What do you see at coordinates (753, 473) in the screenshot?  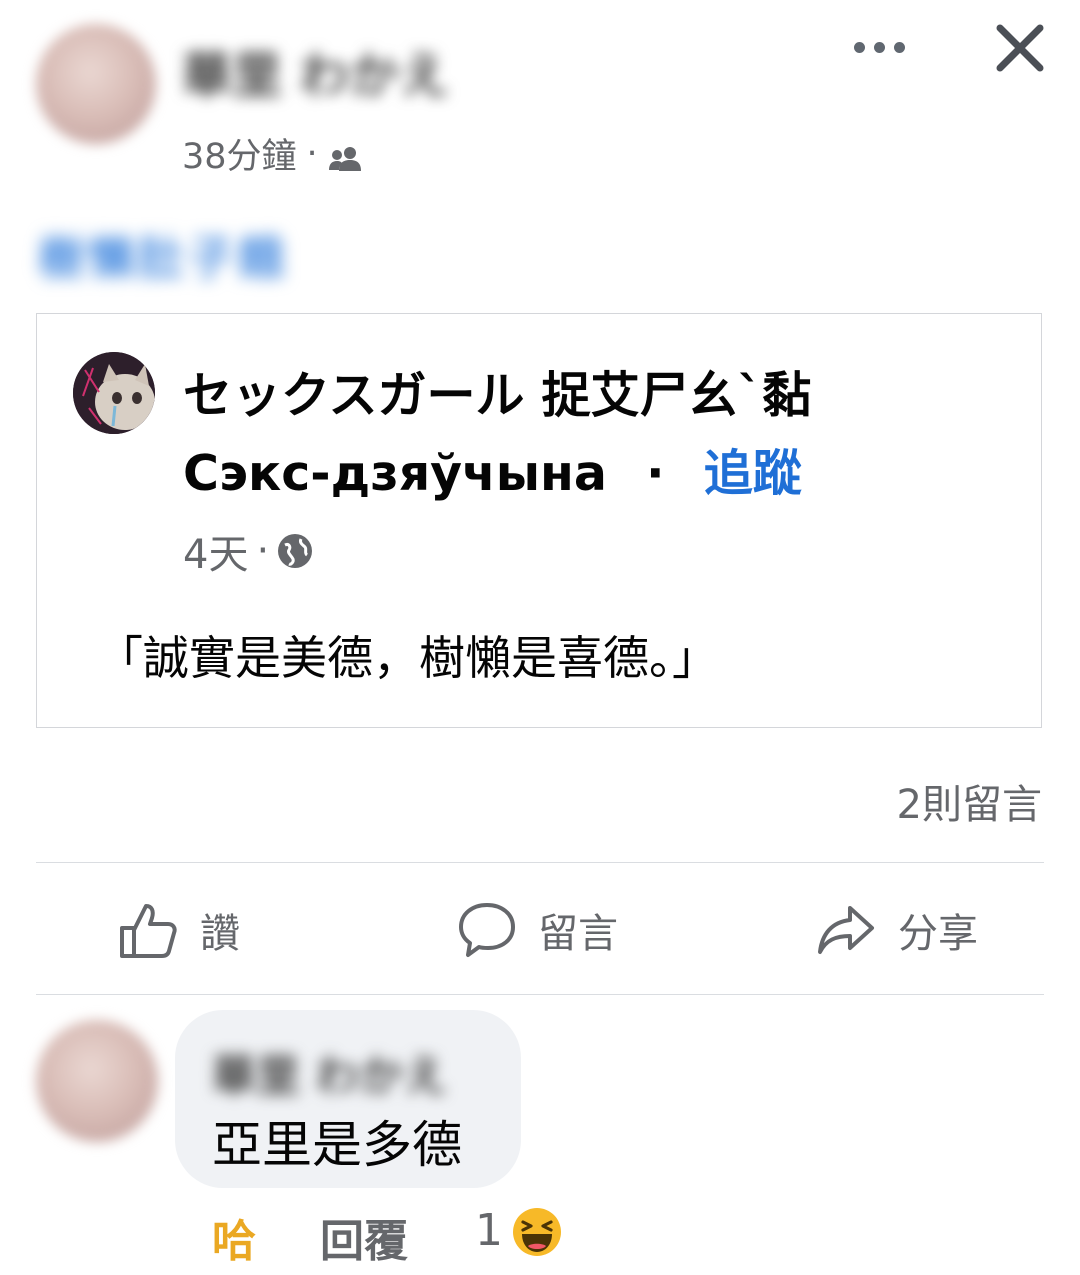 I see `follow-button: 追蹤` at bounding box center [753, 473].